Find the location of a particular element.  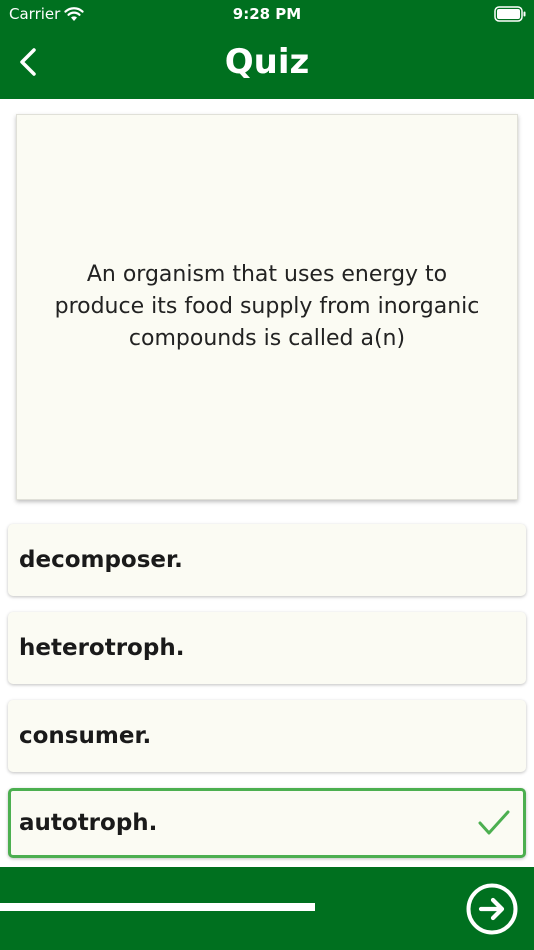

answer-option-3: consumer. is located at coordinates (267, 736).